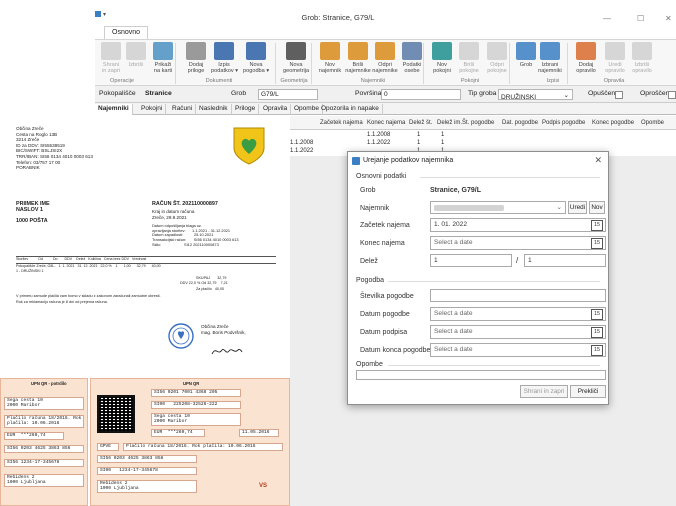  I want to click on tab-najemniki: Najemniki, so click(114, 109).